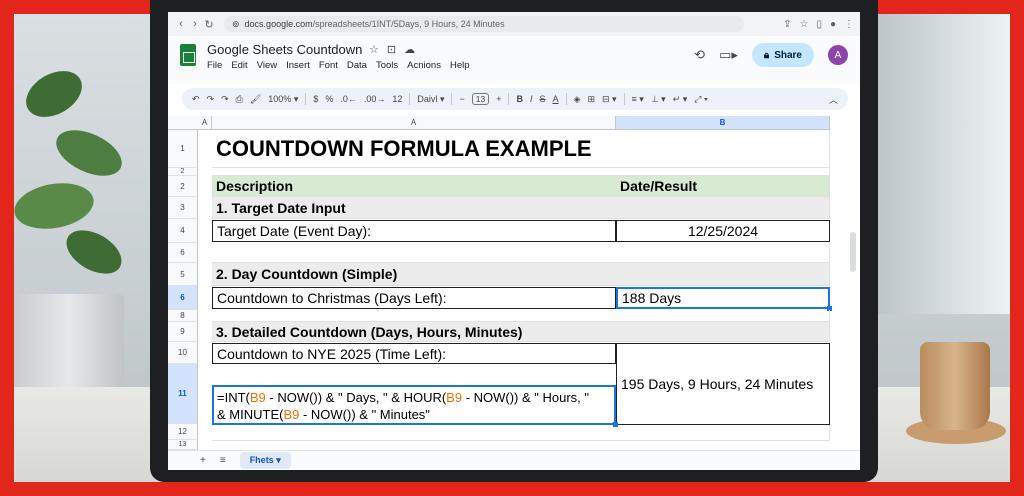 The height and width of the screenshot is (496, 1024). I want to click on row-header: 4, so click(183, 231).